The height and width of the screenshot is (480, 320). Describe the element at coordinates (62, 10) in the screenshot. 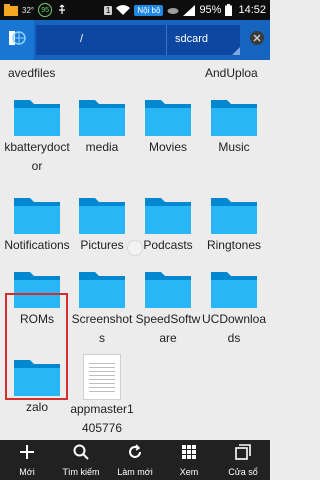

I see `usb-icon` at that location.